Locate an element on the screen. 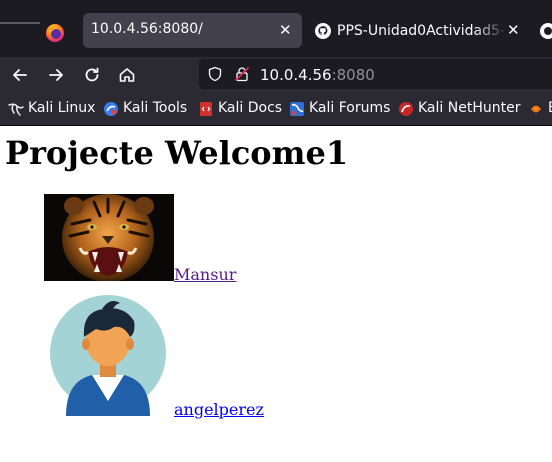 The height and width of the screenshot is (462, 552). url-port: :8080 is located at coordinates (353, 75).